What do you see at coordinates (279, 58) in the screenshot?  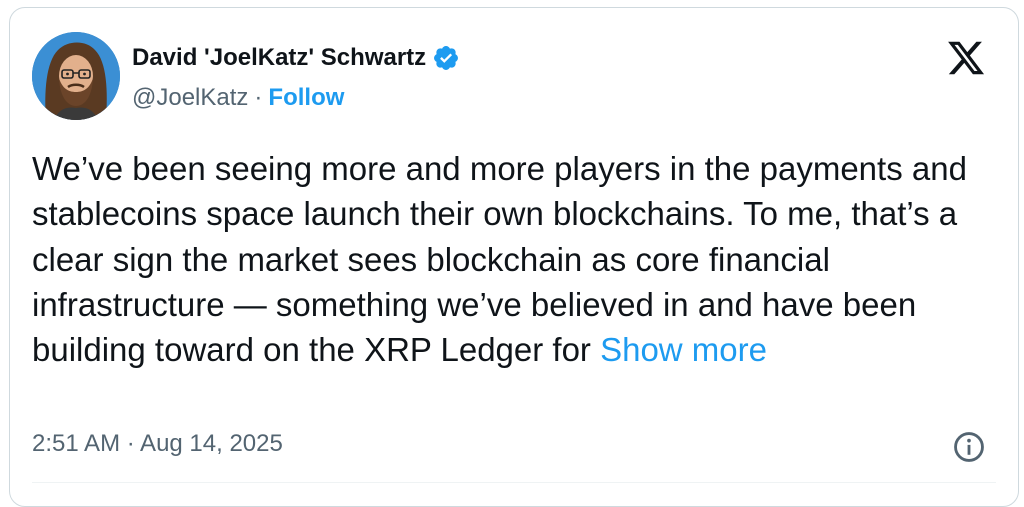 I see `author-name: David 'JoelKatz' Schwartz` at bounding box center [279, 58].